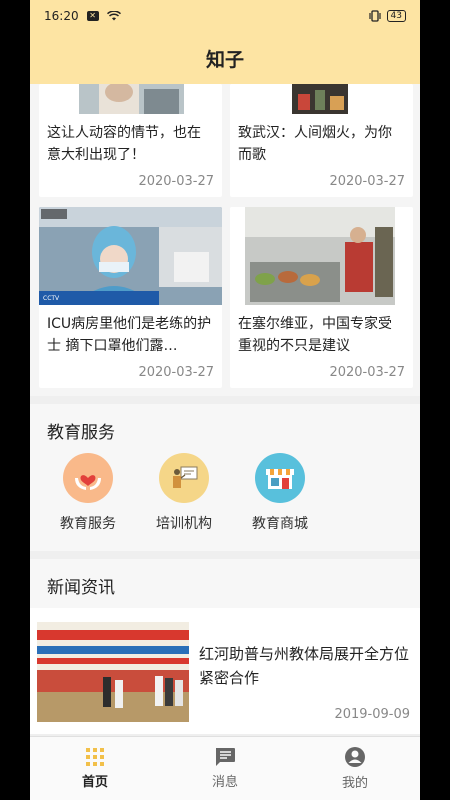 This screenshot has height=800, width=450. What do you see at coordinates (315, 144) in the screenshot?
I see `article-title: 致武汉：人间烟火，为你而歌` at bounding box center [315, 144].